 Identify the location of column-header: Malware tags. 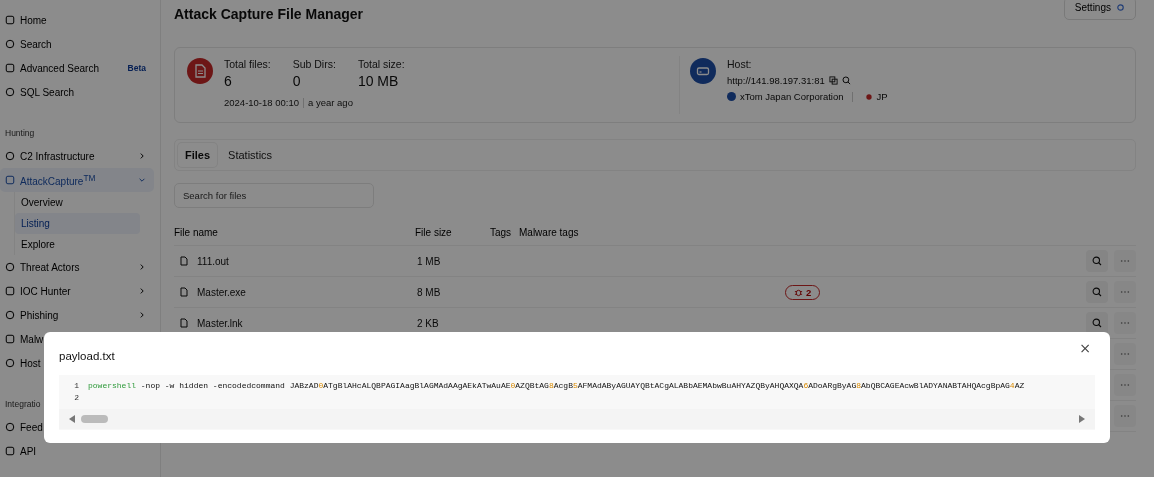
(549, 232).